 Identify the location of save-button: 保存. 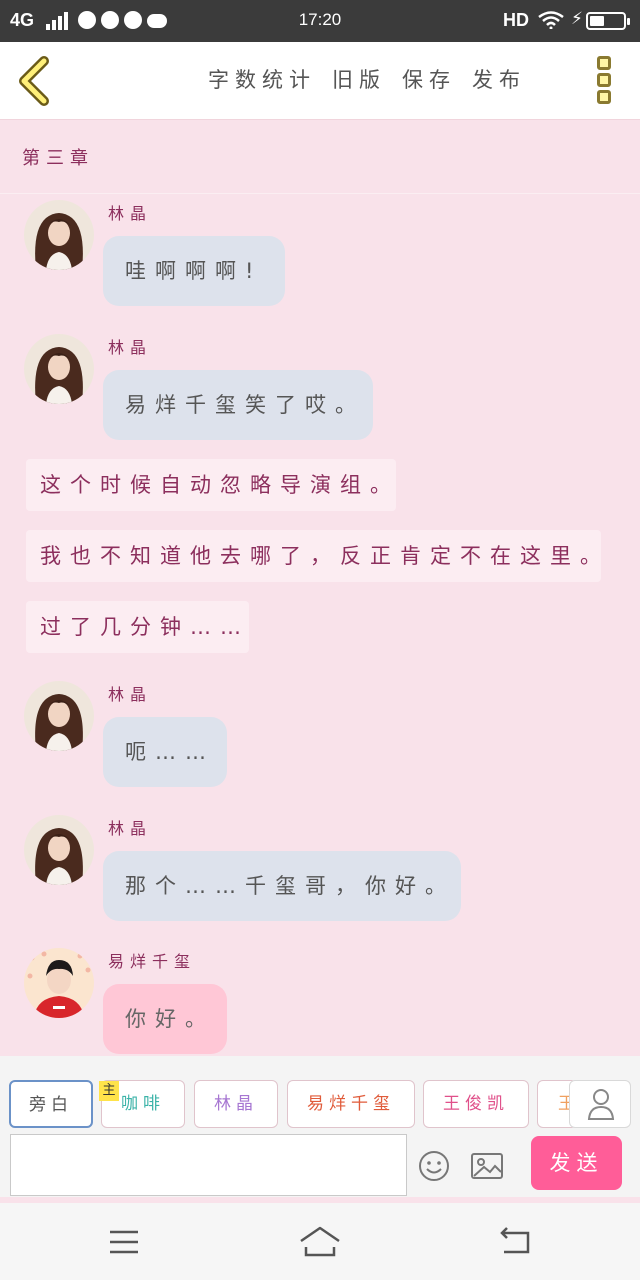
(429, 79).